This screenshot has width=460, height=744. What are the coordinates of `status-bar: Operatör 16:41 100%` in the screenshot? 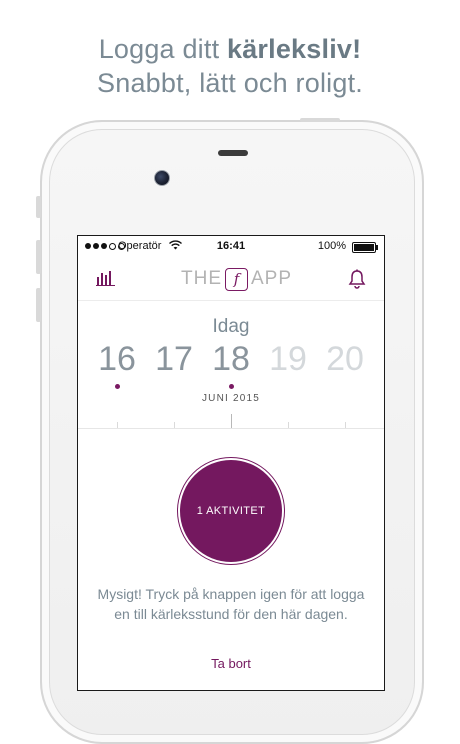 It's located at (231, 247).